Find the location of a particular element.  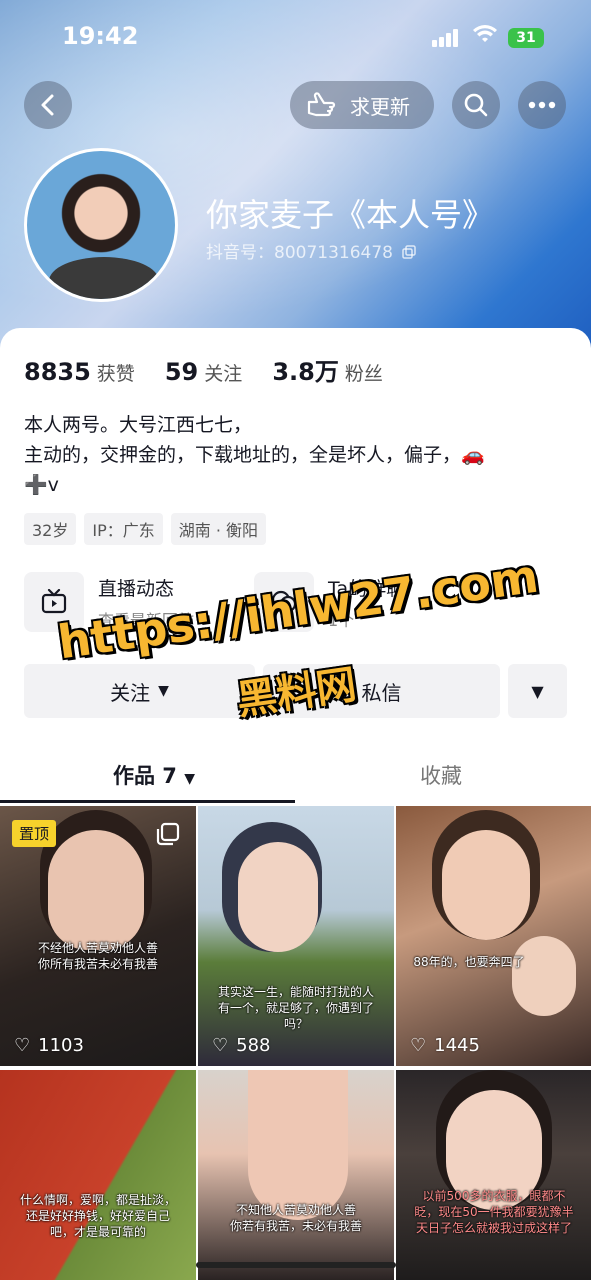

bio-line: 本人两号。大号江西七七， is located at coordinates (138, 425).